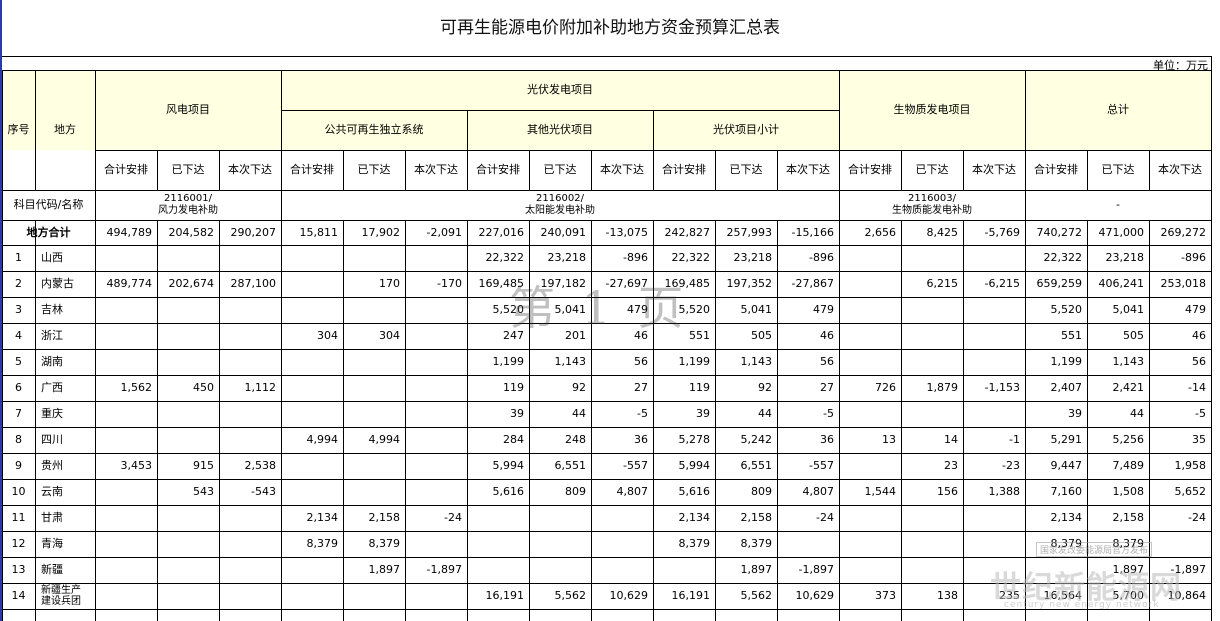 This screenshot has width=1220, height=621. What do you see at coordinates (188, 169) in the screenshot?
I see `subheader-col-2-text: 已下达` at bounding box center [188, 169].